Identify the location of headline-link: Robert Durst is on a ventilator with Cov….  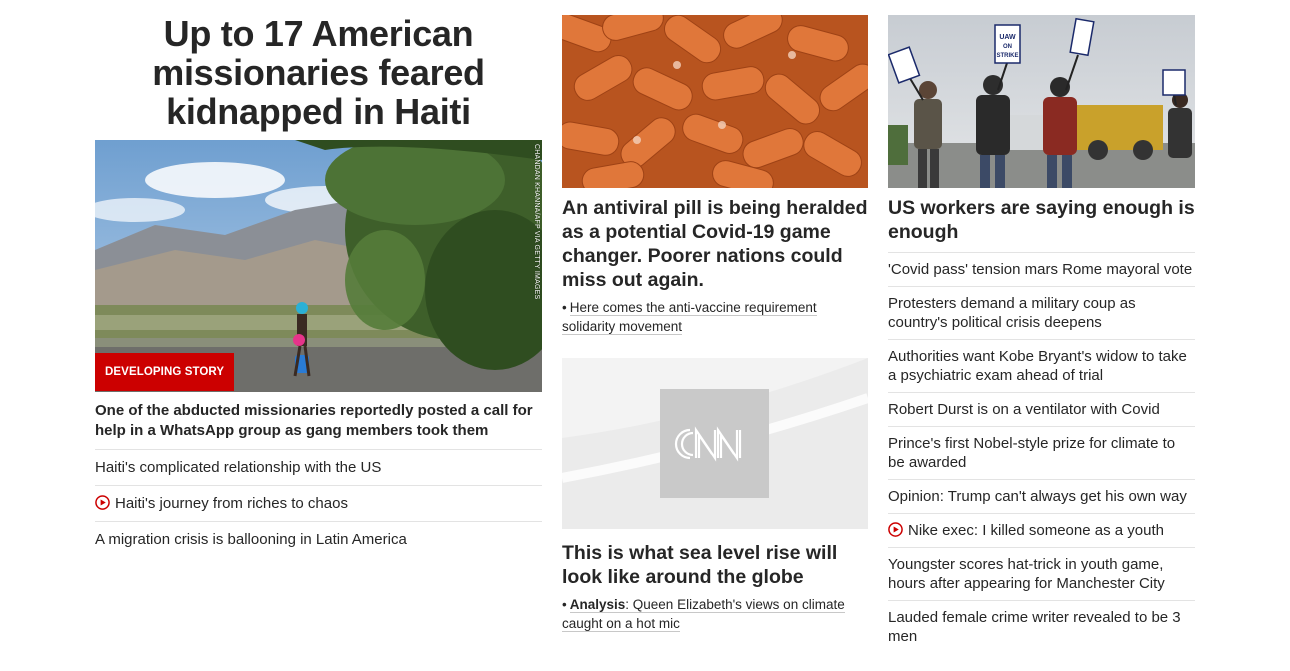
(1041, 409).